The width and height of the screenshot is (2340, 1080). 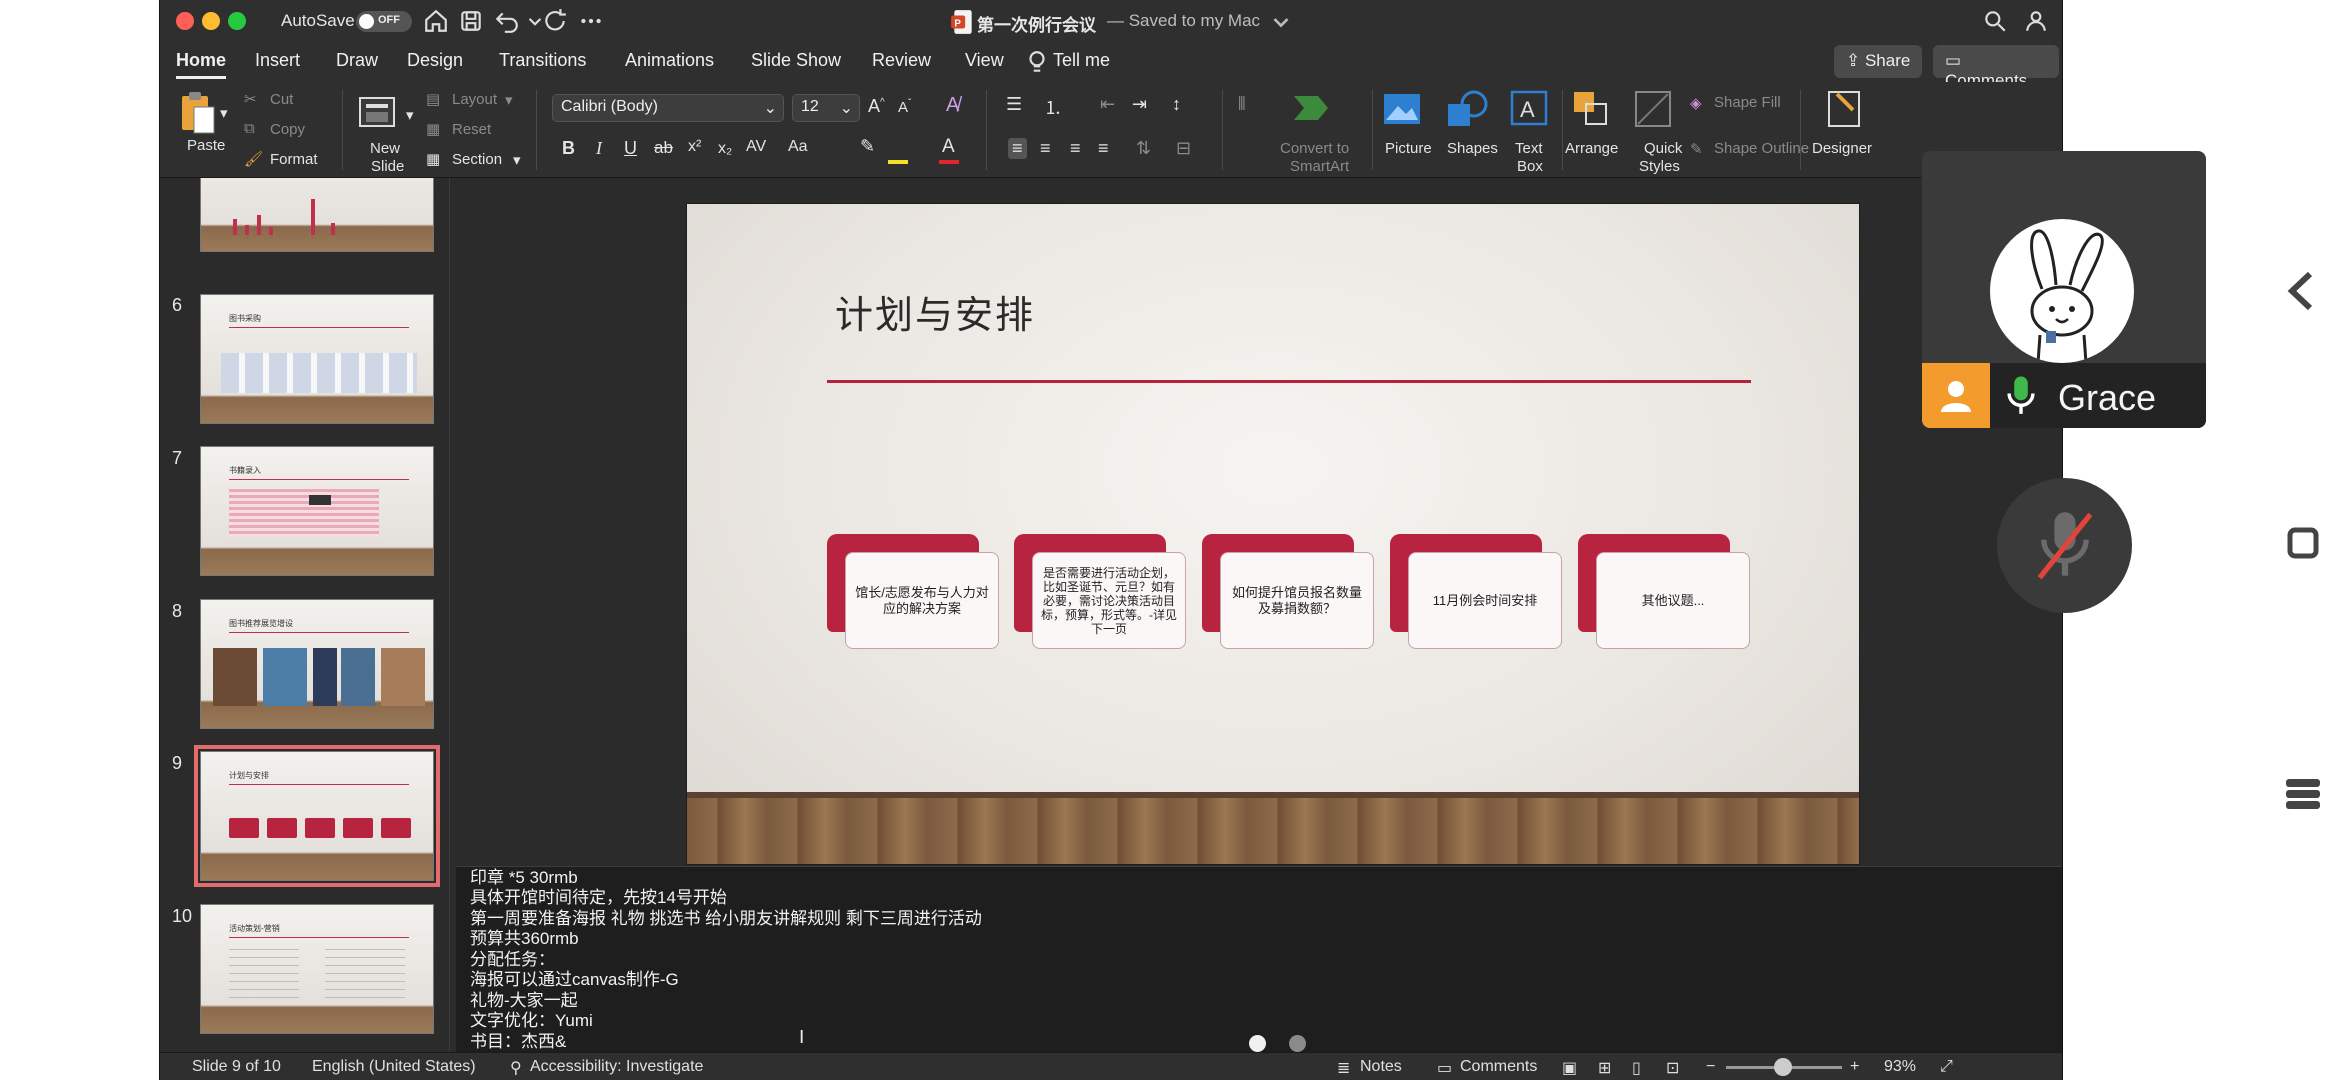 I want to click on tab-home: Home, so click(x=201, y=64).